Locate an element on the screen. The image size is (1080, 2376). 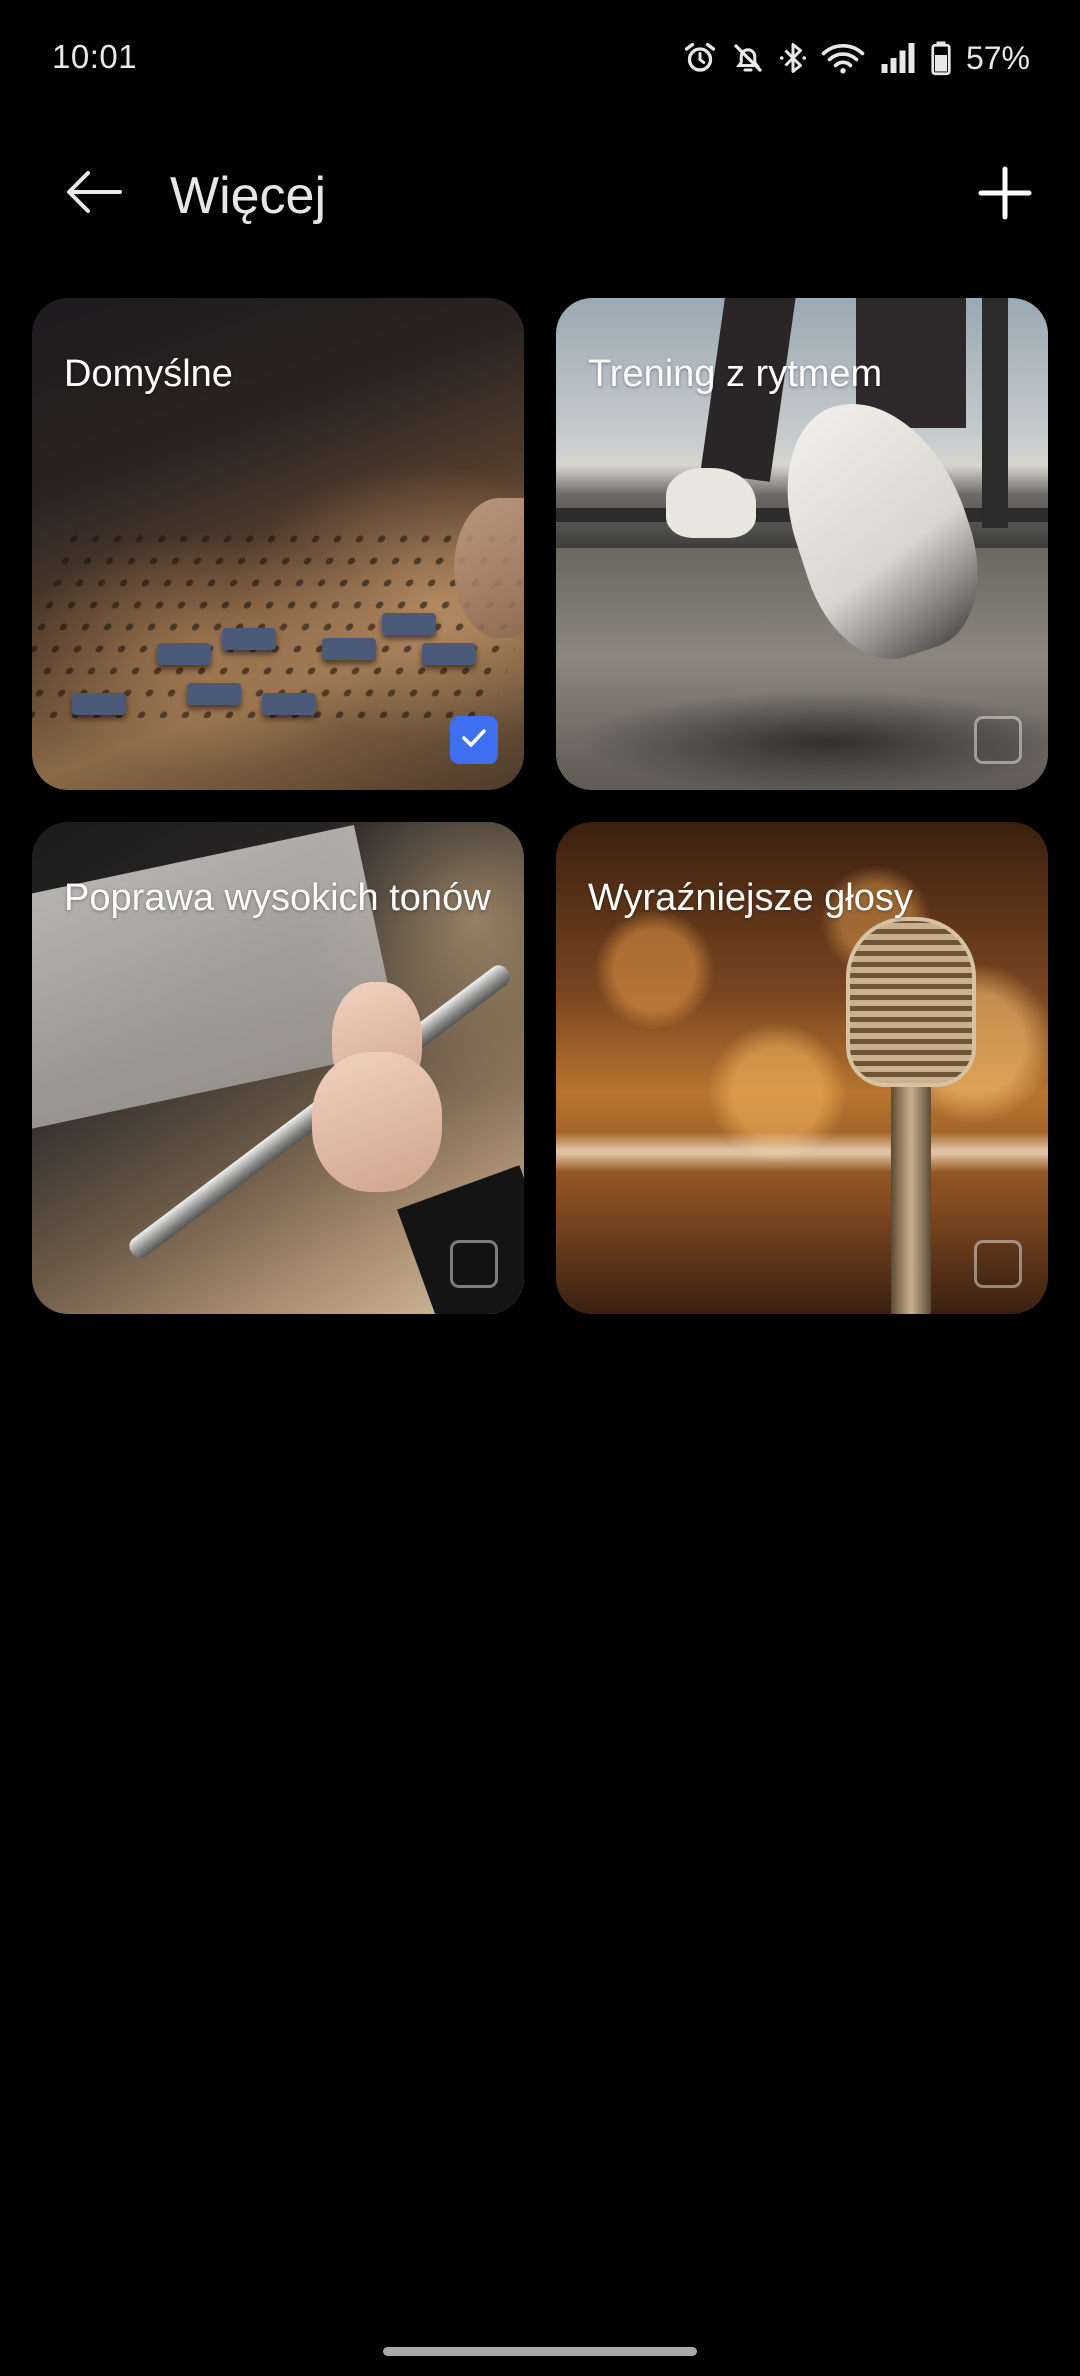
card-checkbox-checked is located at coordinates (474, 740).